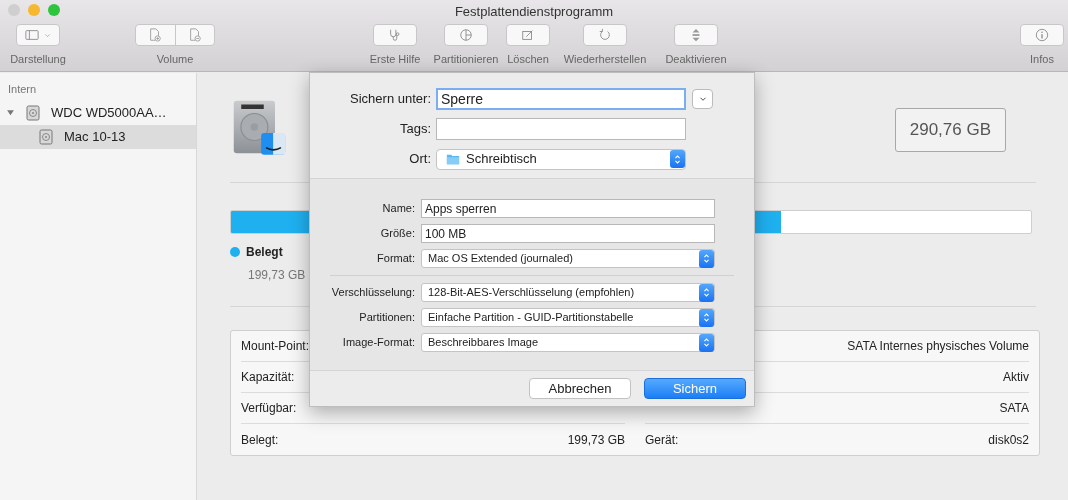 The image size is (1068, 500). Describe the element at coordinates (260, 440) in the screenshot. I see `info-label: Belegt:` at that location.